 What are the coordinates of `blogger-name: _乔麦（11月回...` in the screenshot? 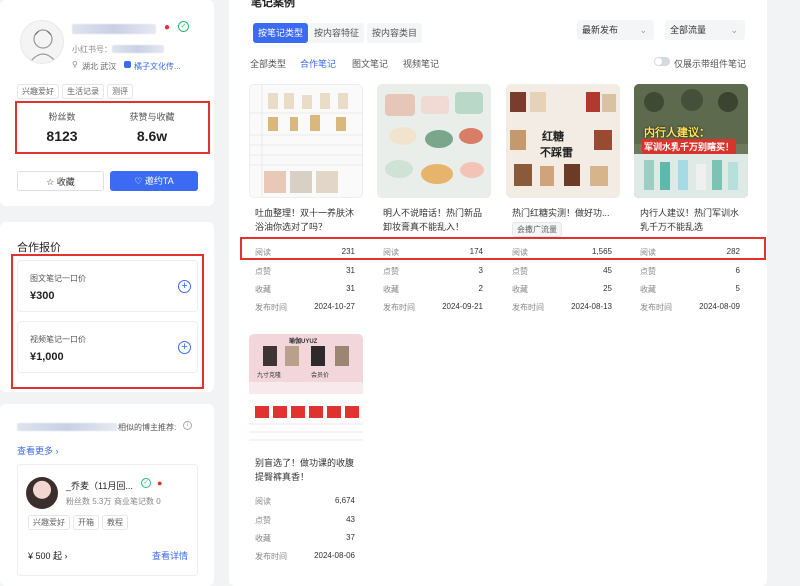 It's located at (99, 486).